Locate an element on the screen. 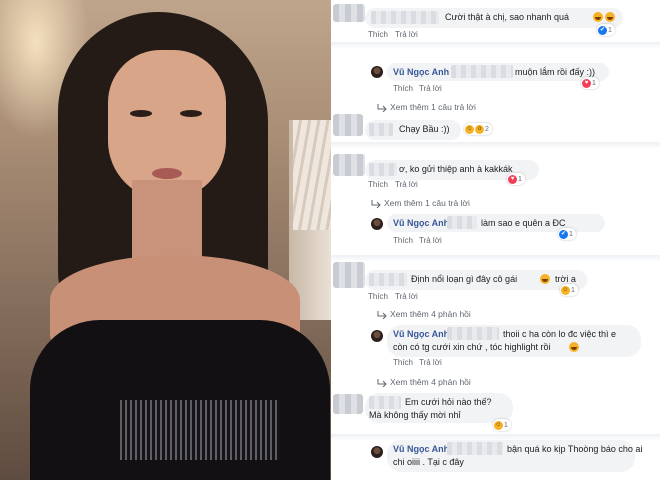 This screenshot has width=660, height=480. tongue-emoji-icon is located at coordinates (545, 279).